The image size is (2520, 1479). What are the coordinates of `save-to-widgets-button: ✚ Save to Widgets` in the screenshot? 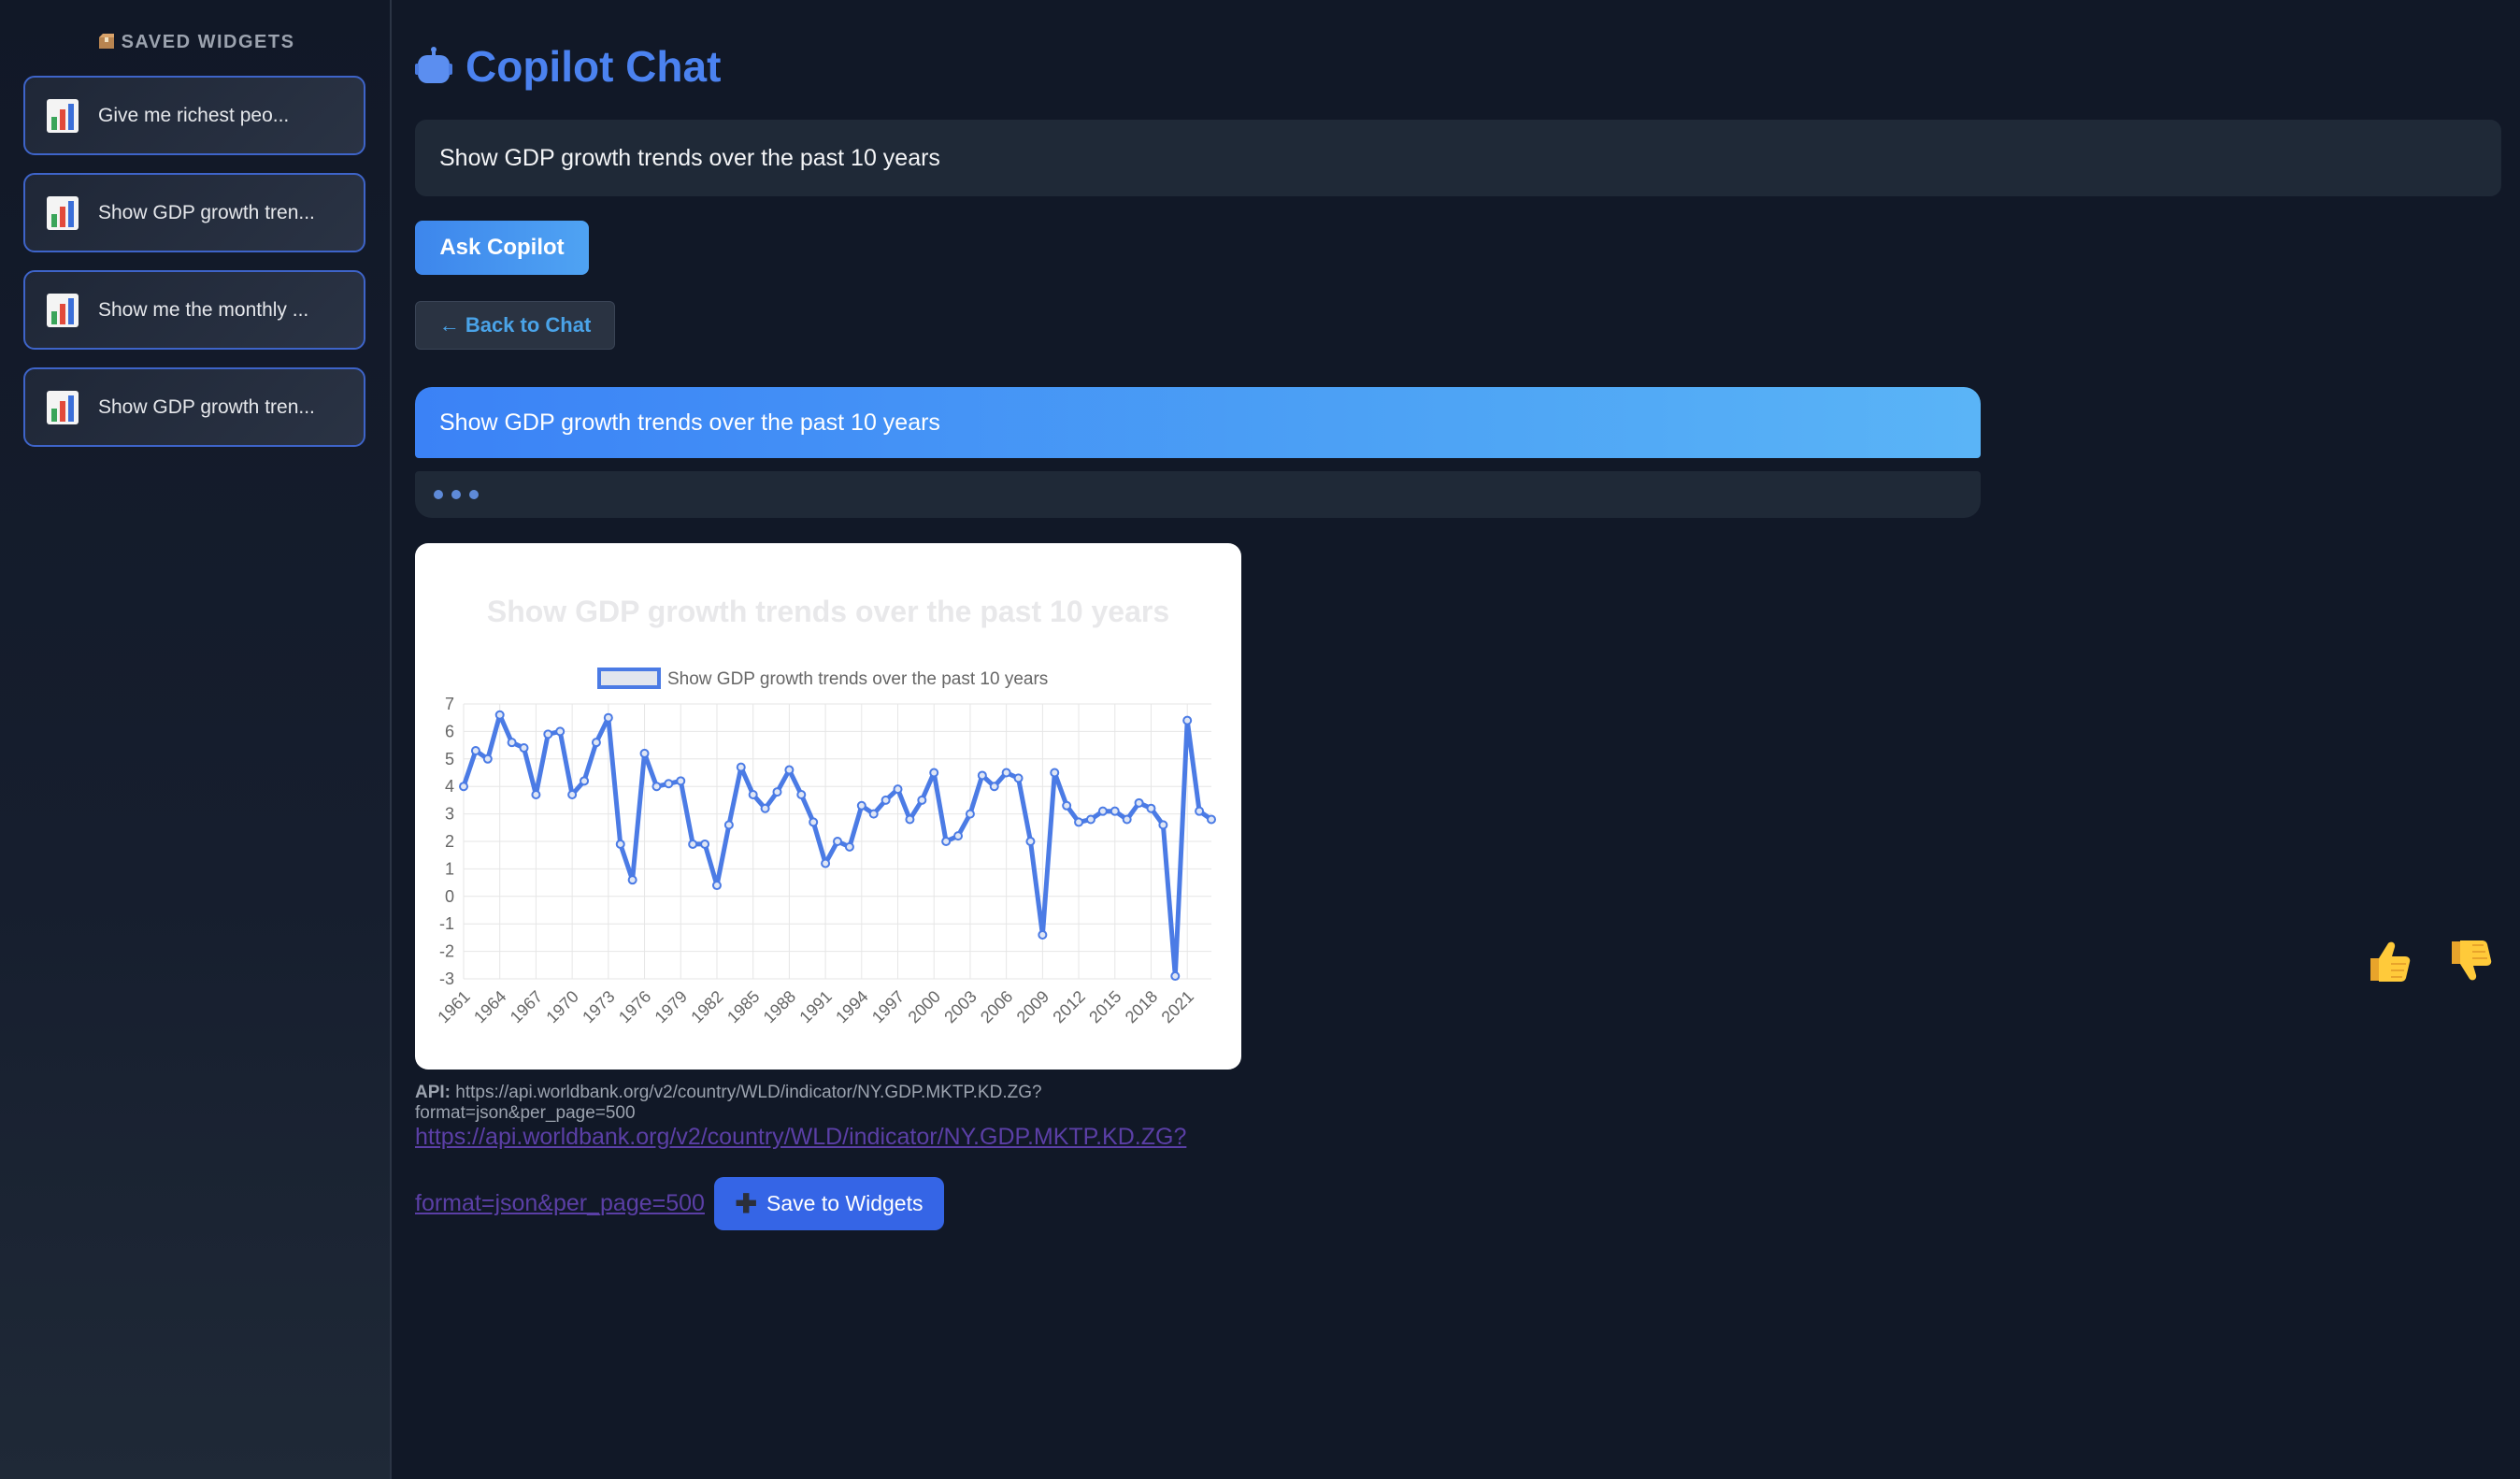 It's located at (829, 1203).